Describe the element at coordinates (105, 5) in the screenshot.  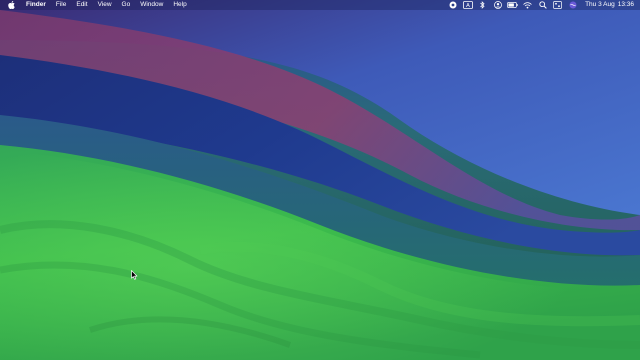
I see `menu-view: View` at that location.